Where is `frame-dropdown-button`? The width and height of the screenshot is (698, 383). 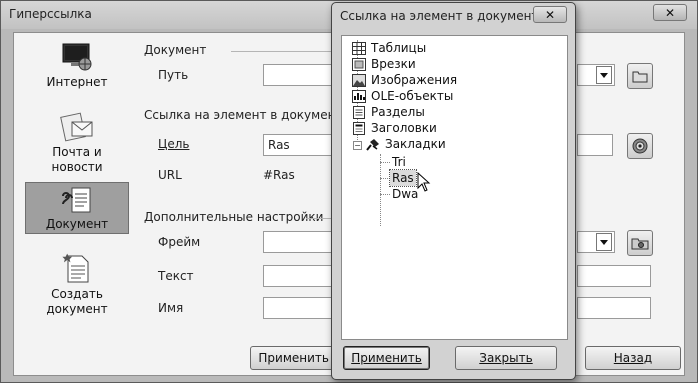
frame-dropdown-button is located at coordinates (604, 242).